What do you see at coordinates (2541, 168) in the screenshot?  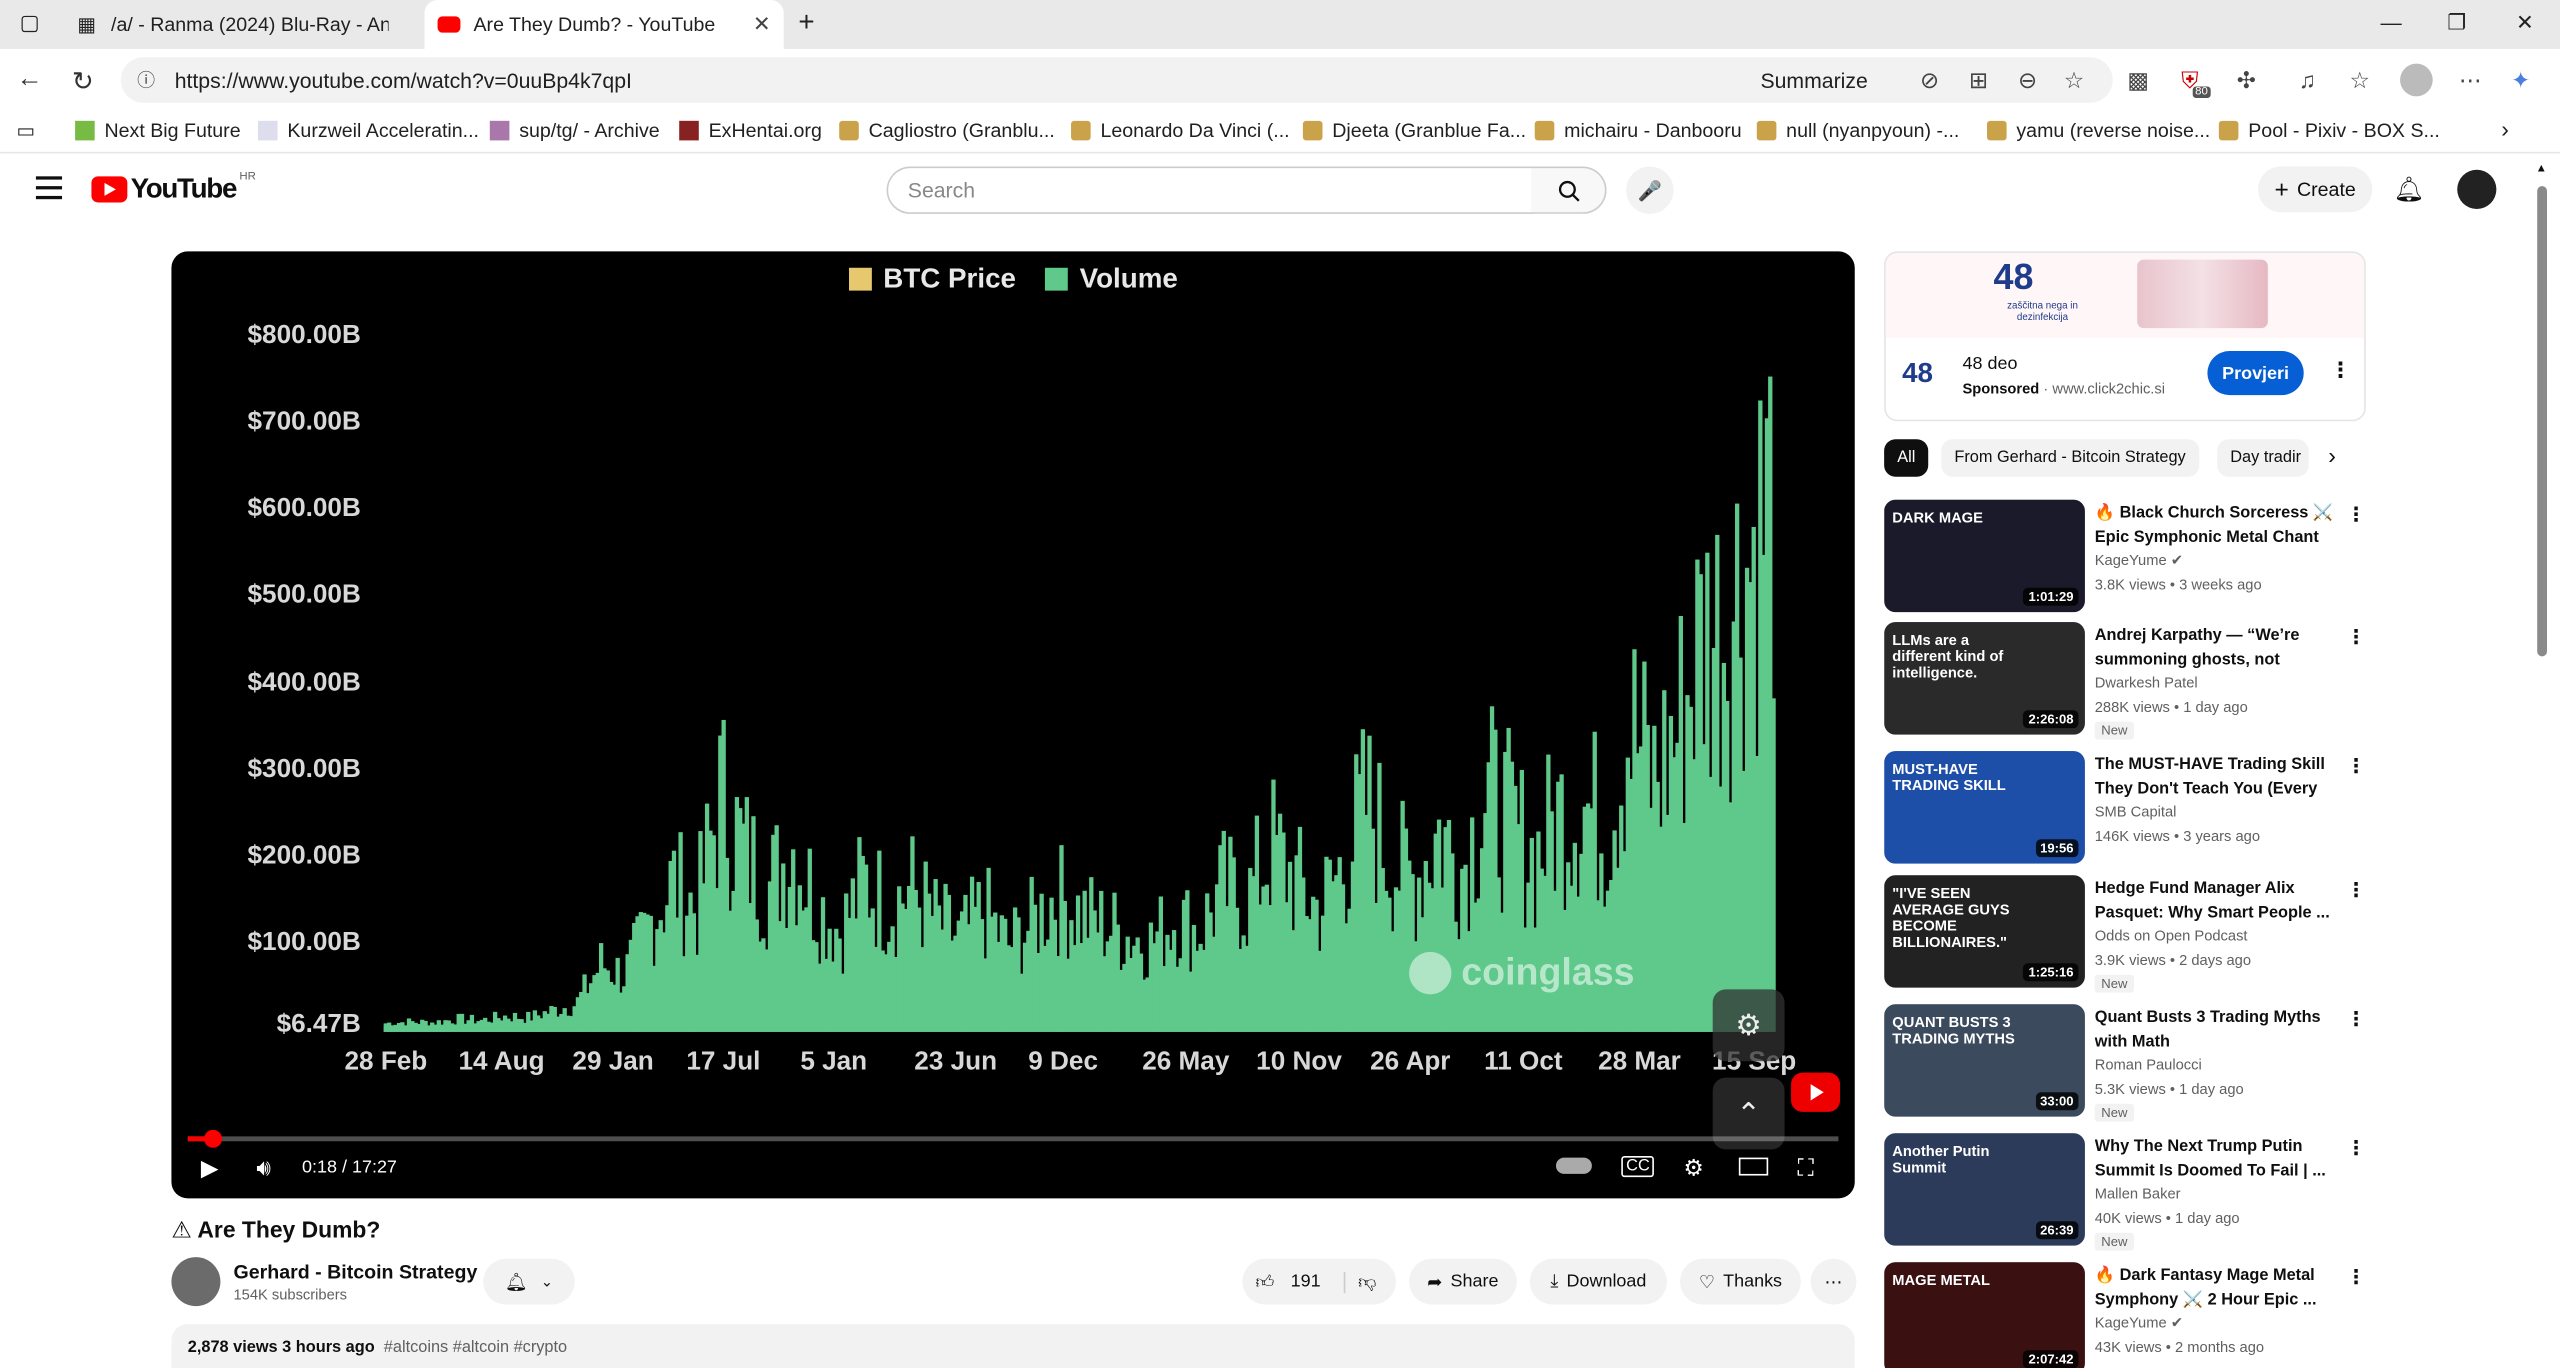 I see `scroll-up-icon: ▲` at bounding box center [2541, 168].